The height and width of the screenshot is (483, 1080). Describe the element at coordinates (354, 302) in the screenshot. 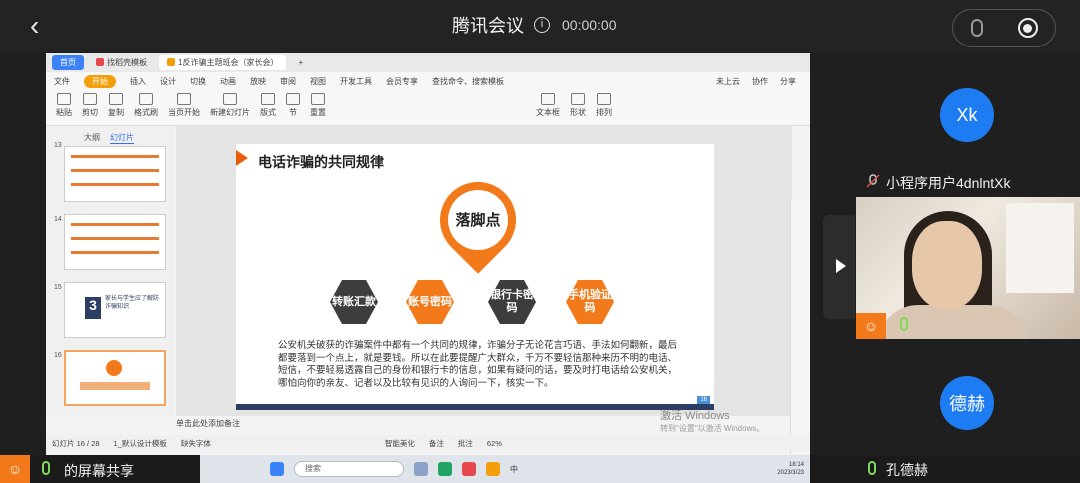

I see `hex-transfer: 转账汇款` at that location.